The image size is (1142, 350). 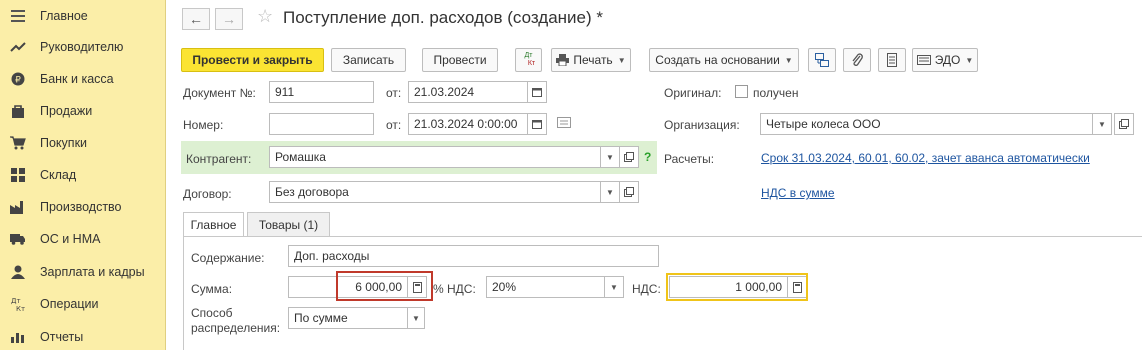 I want to click on sidebar-item-purchases: Покупки, so click(x=83, y=143).